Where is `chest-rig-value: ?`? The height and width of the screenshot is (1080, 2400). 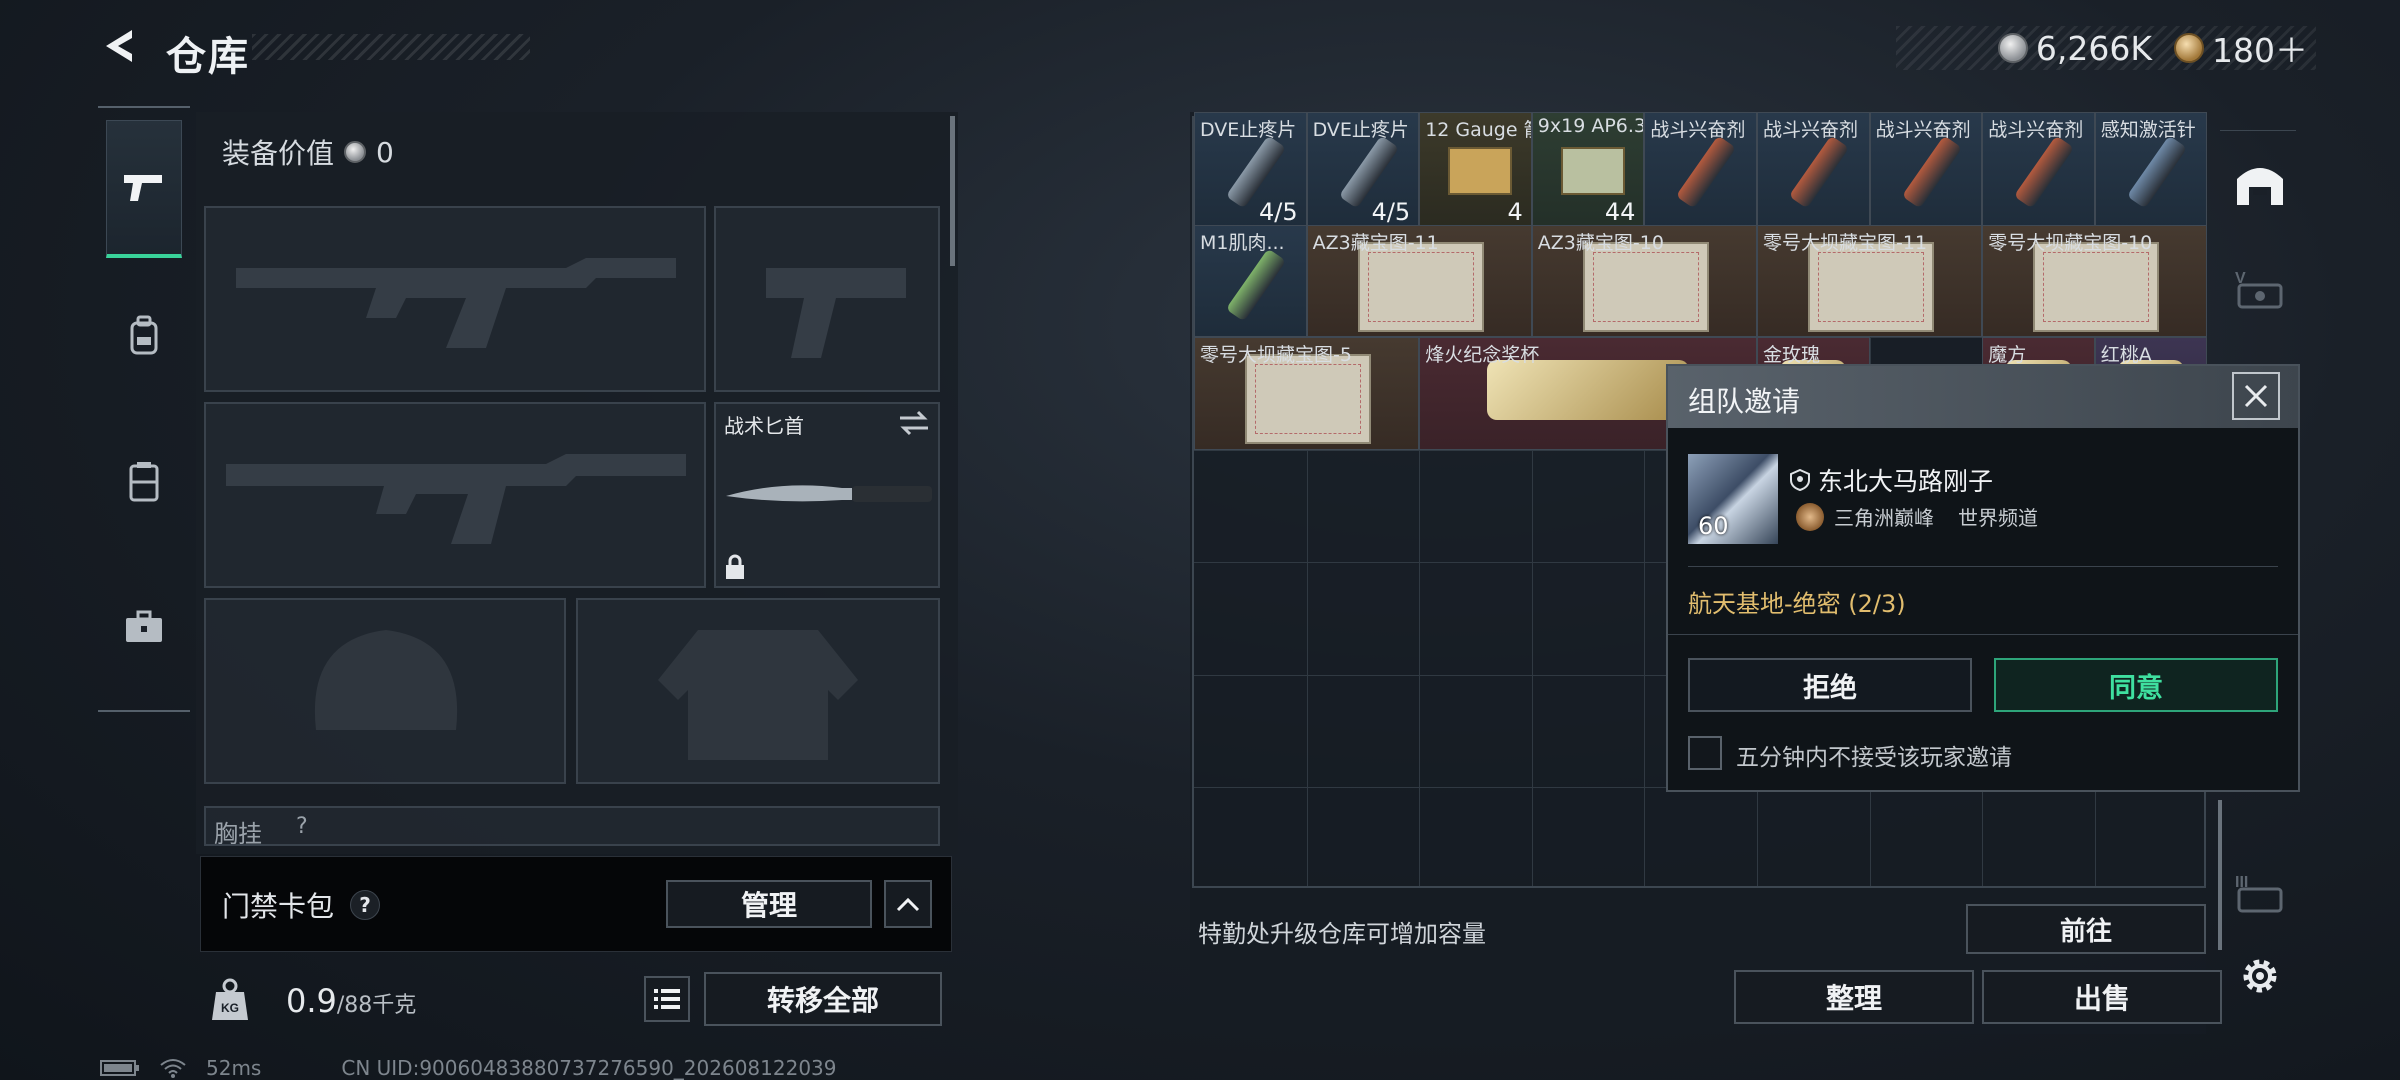 chest-rig-value: ? is located at coordinates (302, 826).